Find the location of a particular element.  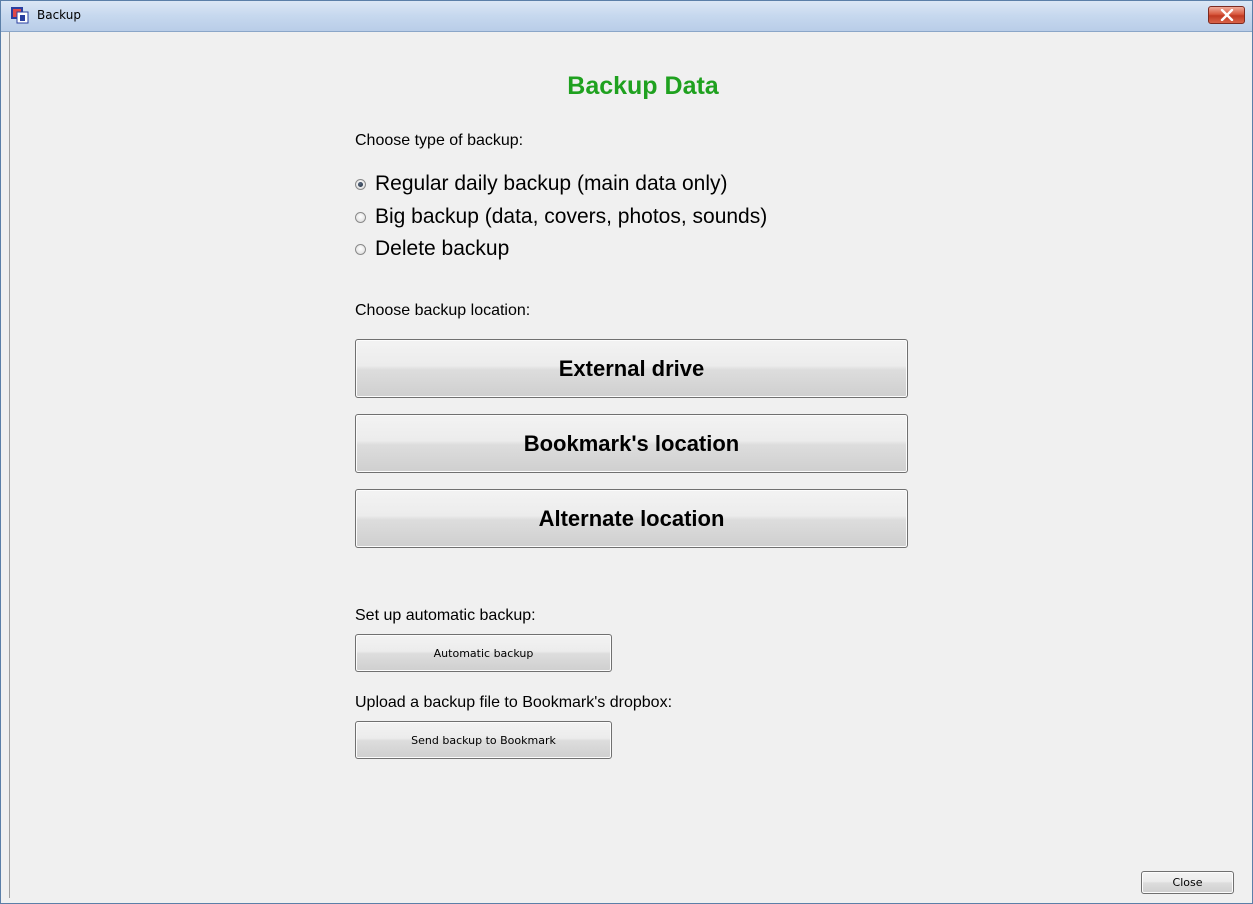

radio-regular-backup: Regular daily backup (main data only) is located at coordinates (541, 184).